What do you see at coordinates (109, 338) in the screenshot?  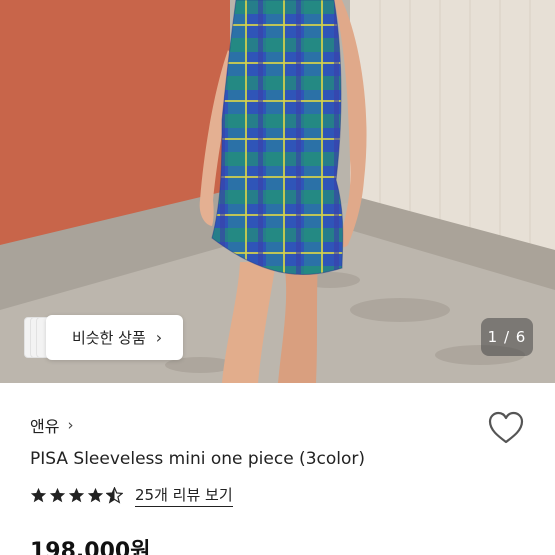 I see `similar-products-label: 비슷한 상품` at bounding box center [109, 338].